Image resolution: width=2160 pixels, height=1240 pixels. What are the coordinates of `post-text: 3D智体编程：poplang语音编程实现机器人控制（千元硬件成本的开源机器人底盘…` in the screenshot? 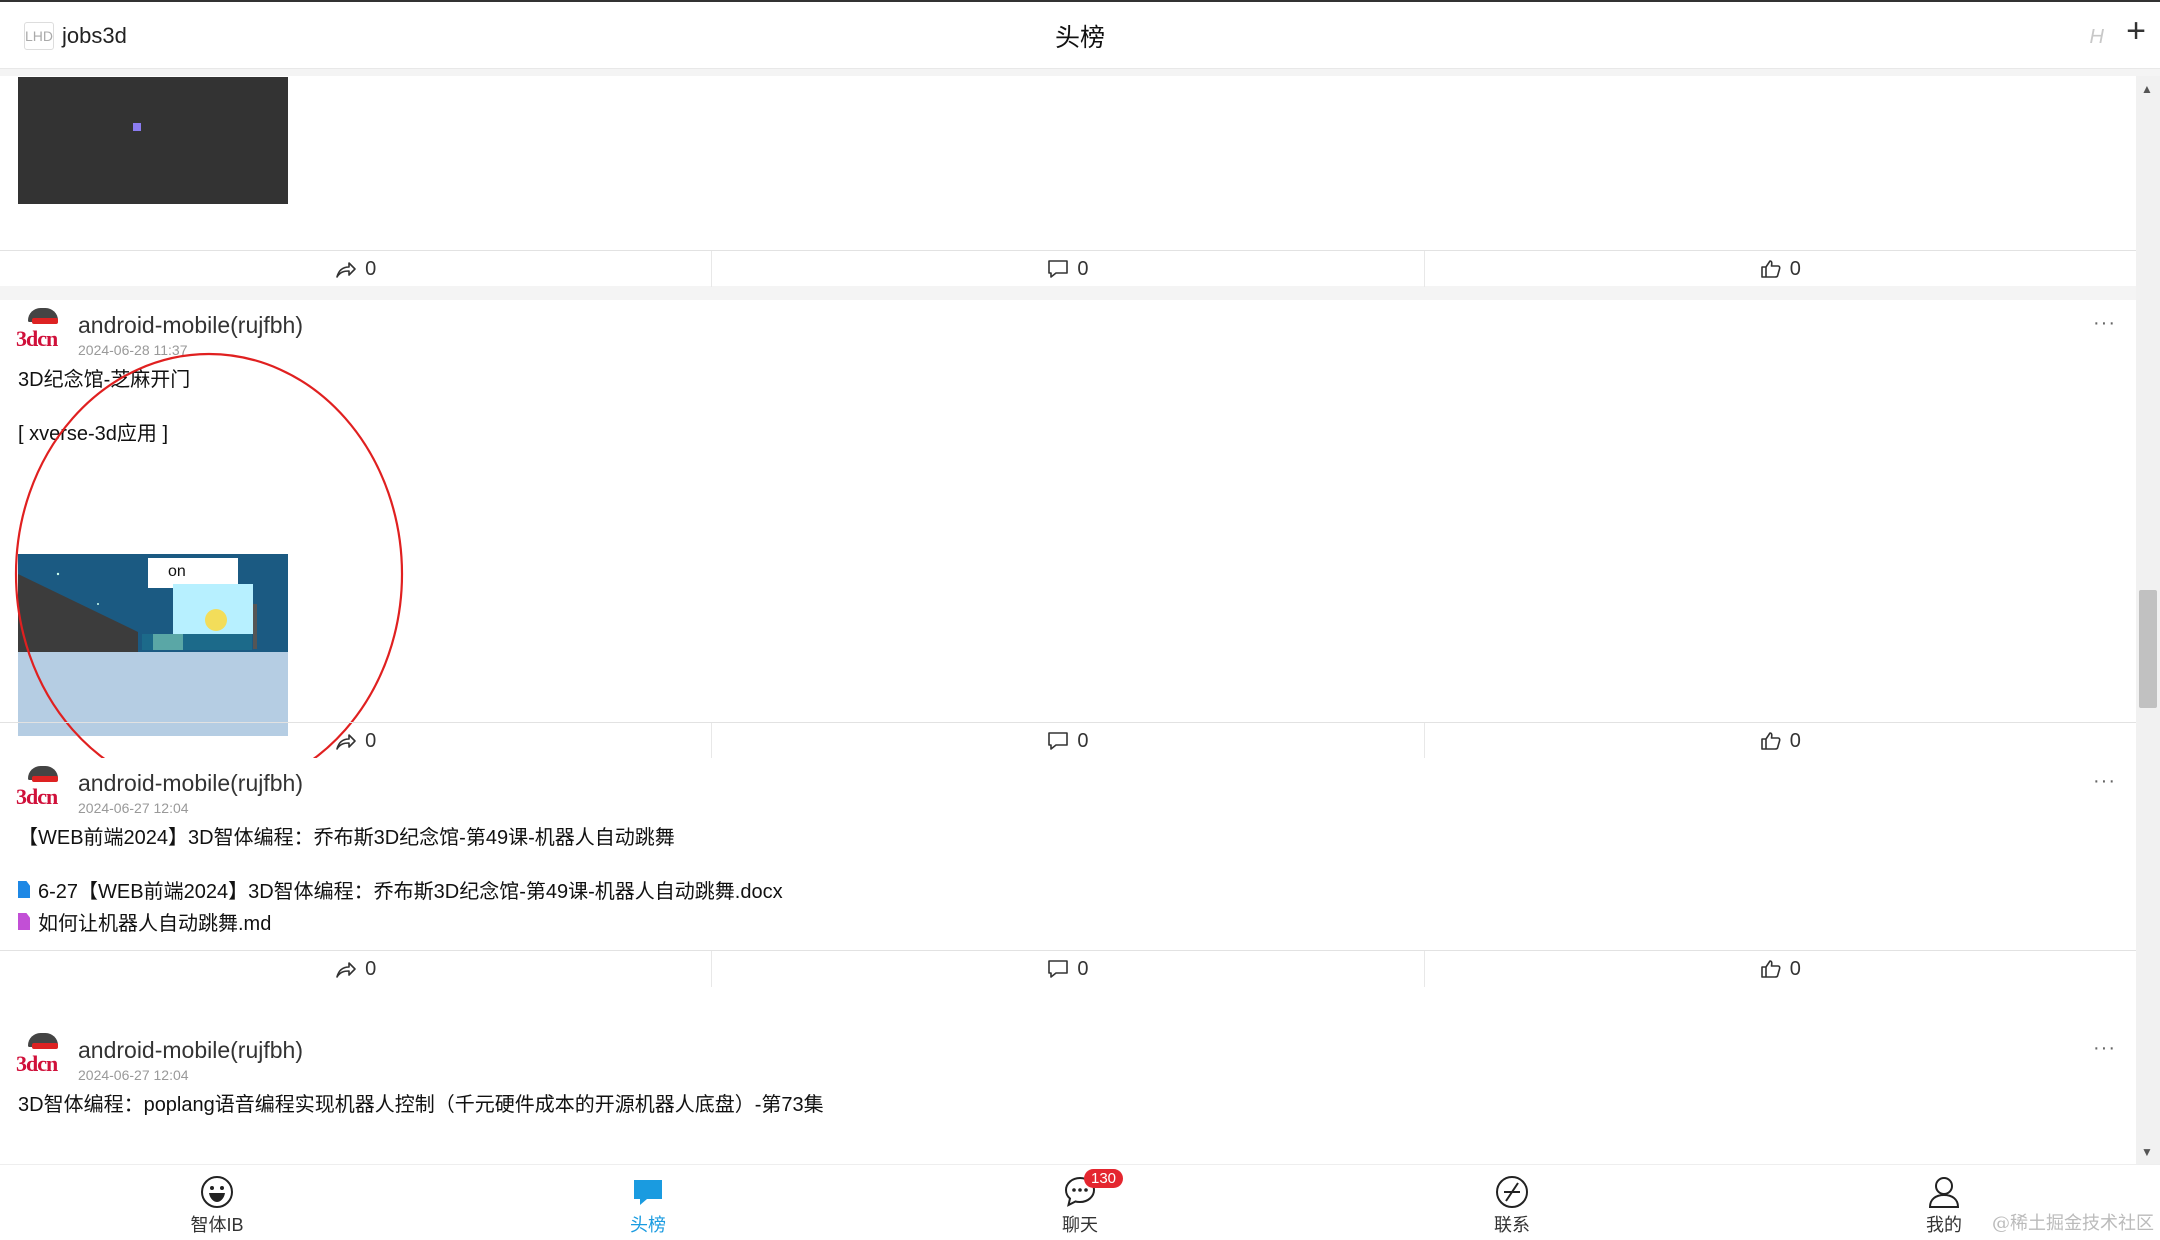 It's located at (421, 1105).